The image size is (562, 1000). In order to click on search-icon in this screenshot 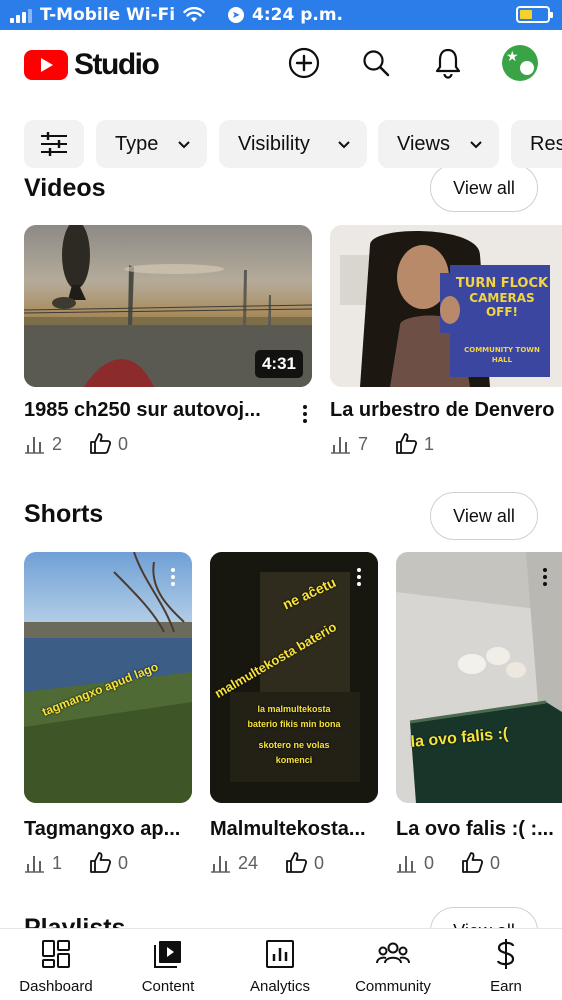, I will do `click(376, 63)`.